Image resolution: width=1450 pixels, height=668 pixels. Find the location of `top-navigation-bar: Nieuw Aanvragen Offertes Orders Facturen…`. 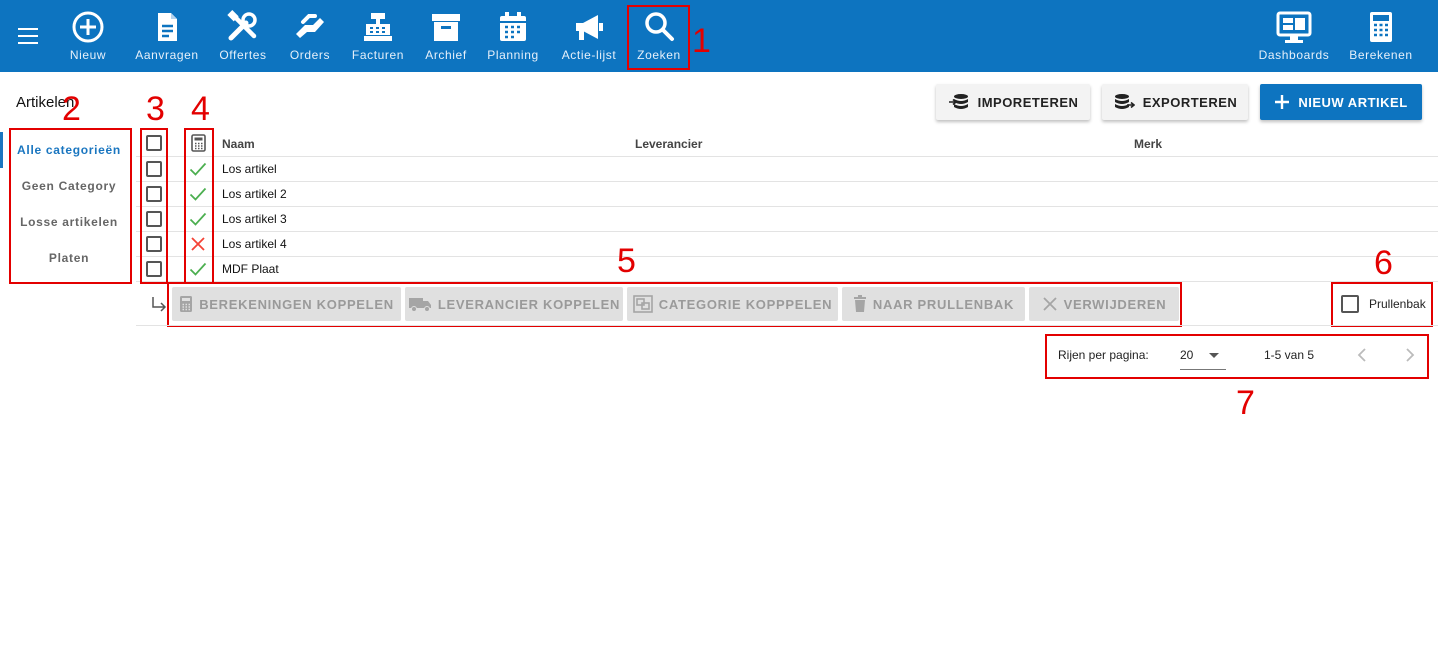

top-navigation-bar: Nieuw Aanvragen Offertes Orders Facturen… is located at coordinates (719, 36).